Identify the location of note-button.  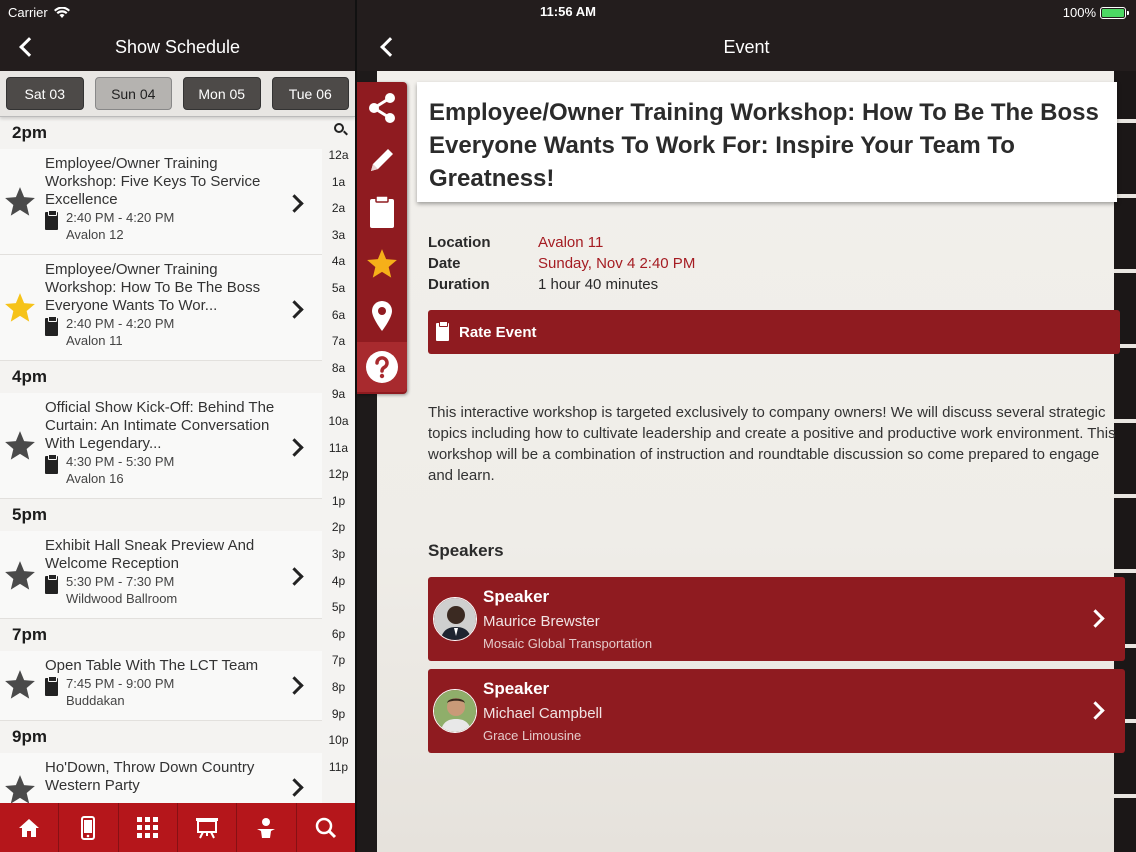
(382, 160).